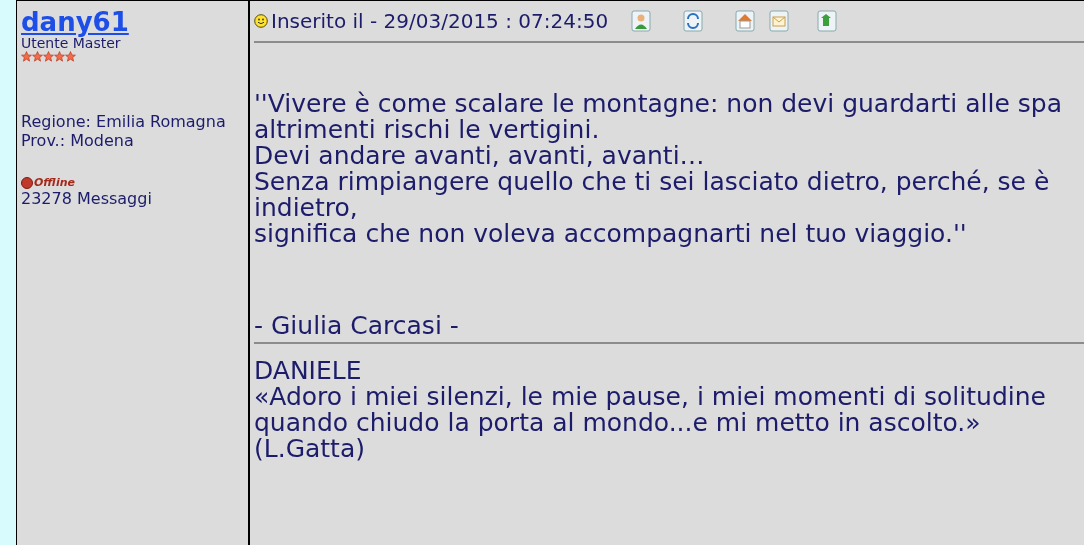  I want to click on signature-line: quando chiudo la porta al mondo...e mi metto in ascolto.», so click(617, 423).